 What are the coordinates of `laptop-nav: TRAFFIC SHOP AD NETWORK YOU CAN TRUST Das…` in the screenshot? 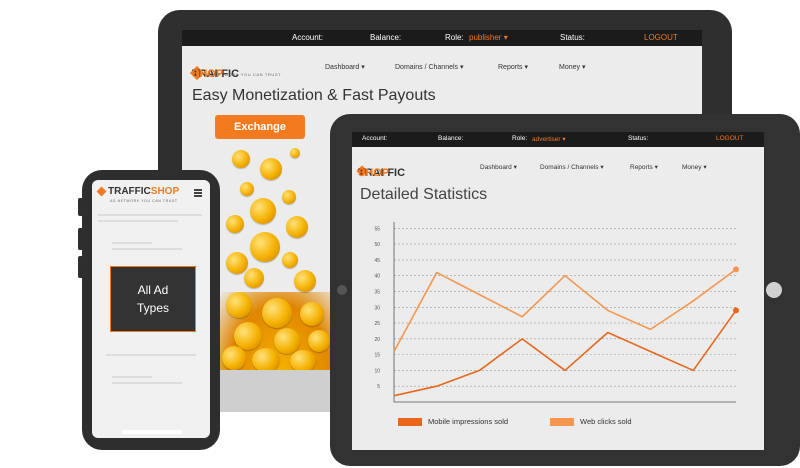 It's located at (442, 67).